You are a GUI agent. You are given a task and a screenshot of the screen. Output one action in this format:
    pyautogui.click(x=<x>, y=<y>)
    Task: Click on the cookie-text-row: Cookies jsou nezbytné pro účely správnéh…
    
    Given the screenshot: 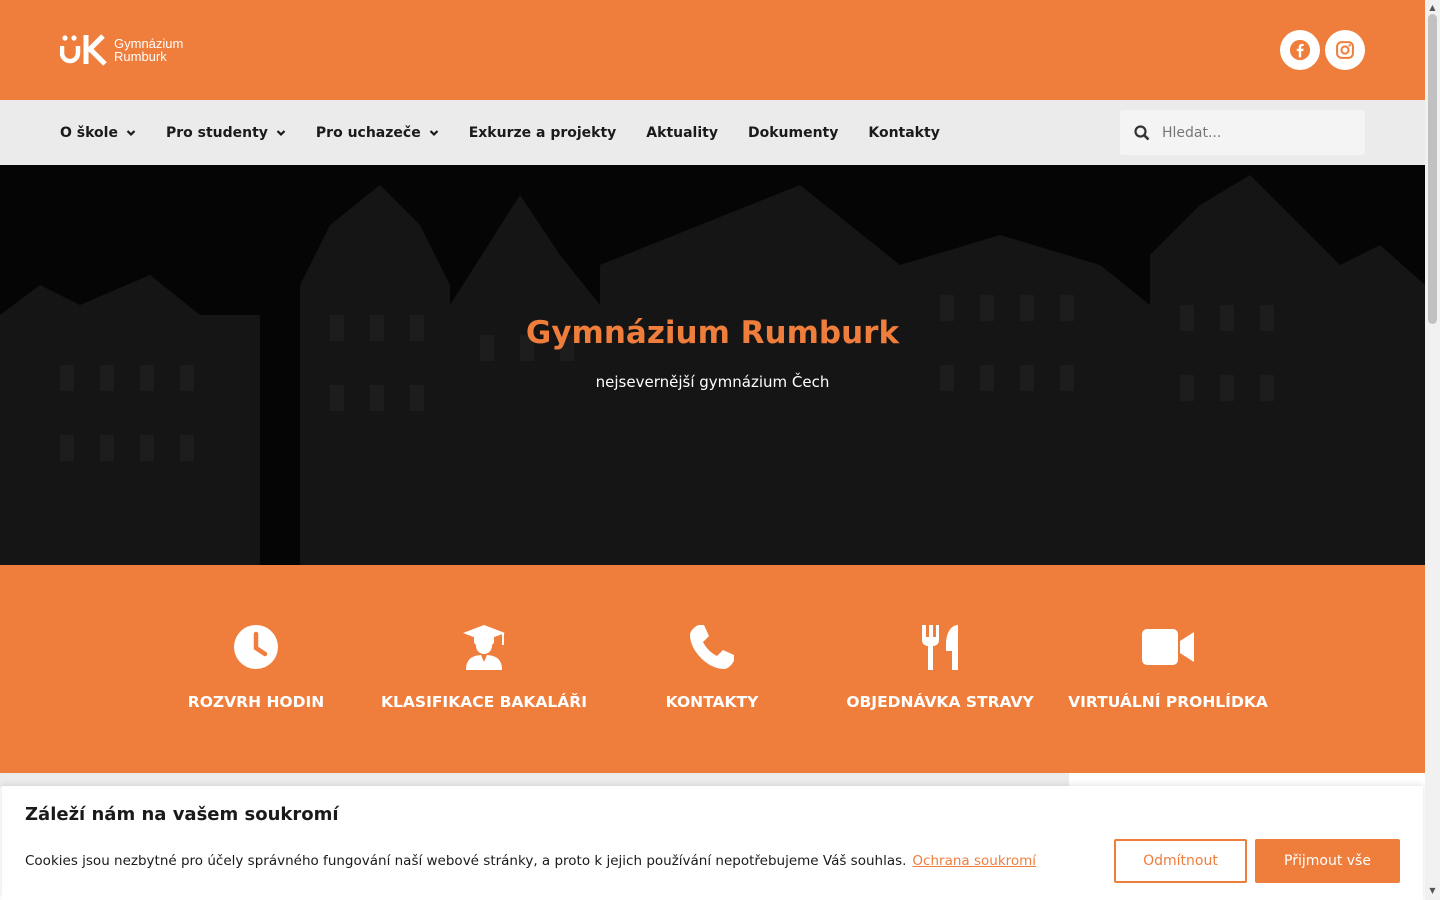 What is the action you would take?
    pyautogui.click(x=530, y=861)
    